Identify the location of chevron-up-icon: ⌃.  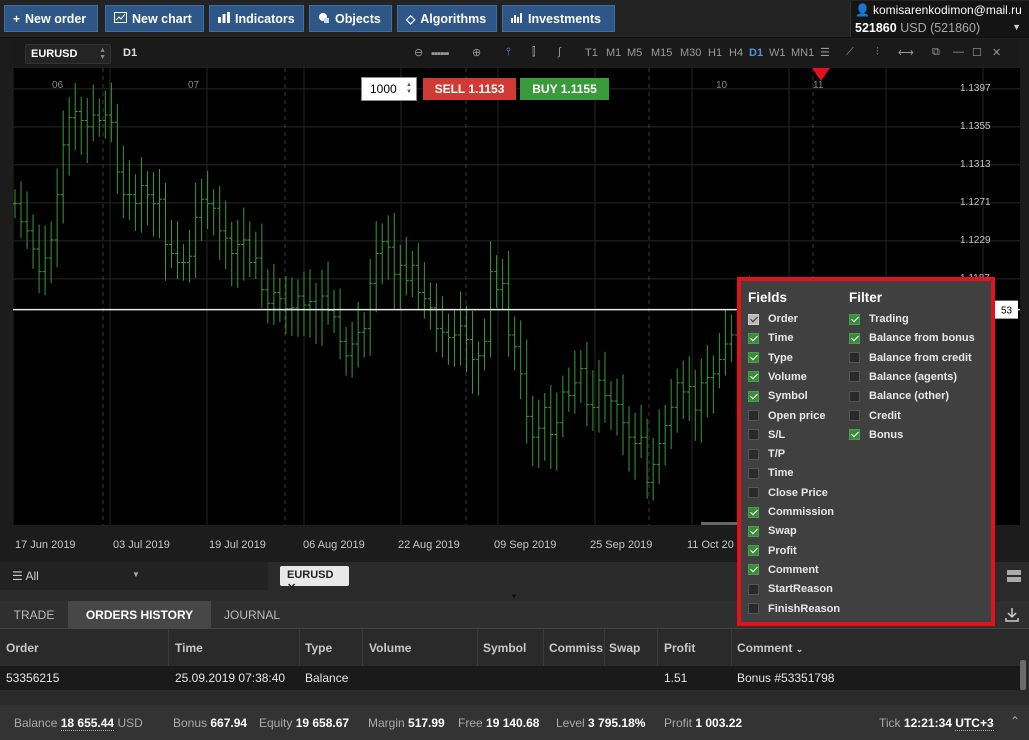
(1015, 721).